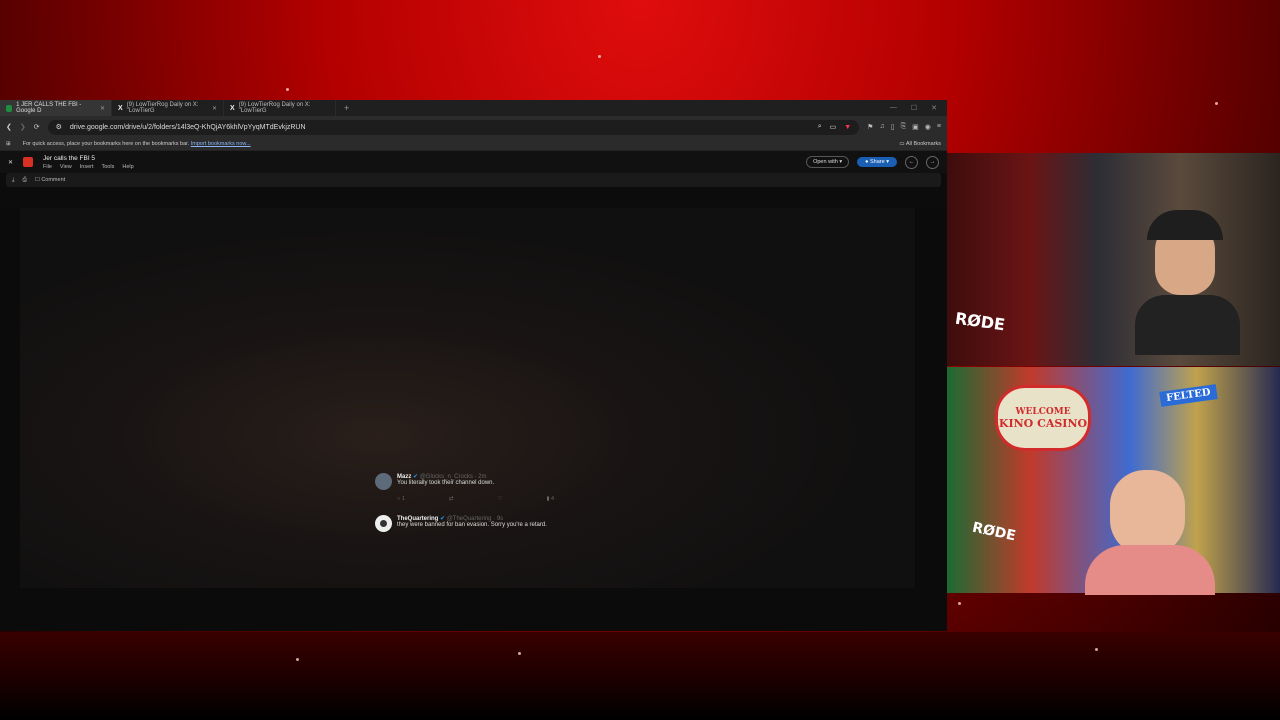 This screenshot has height=720, width=1280. Describe the element at coordinates (833, 127) in the screenshot. I see `install-icon: ▭` at that location.